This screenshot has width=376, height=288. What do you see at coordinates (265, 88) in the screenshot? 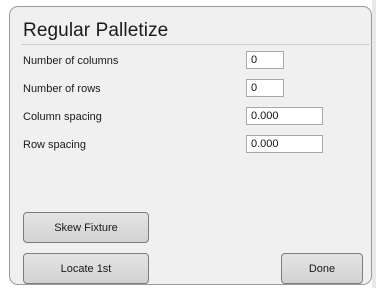
I see `number-of-rows-input` at bounding box center [265, 88].